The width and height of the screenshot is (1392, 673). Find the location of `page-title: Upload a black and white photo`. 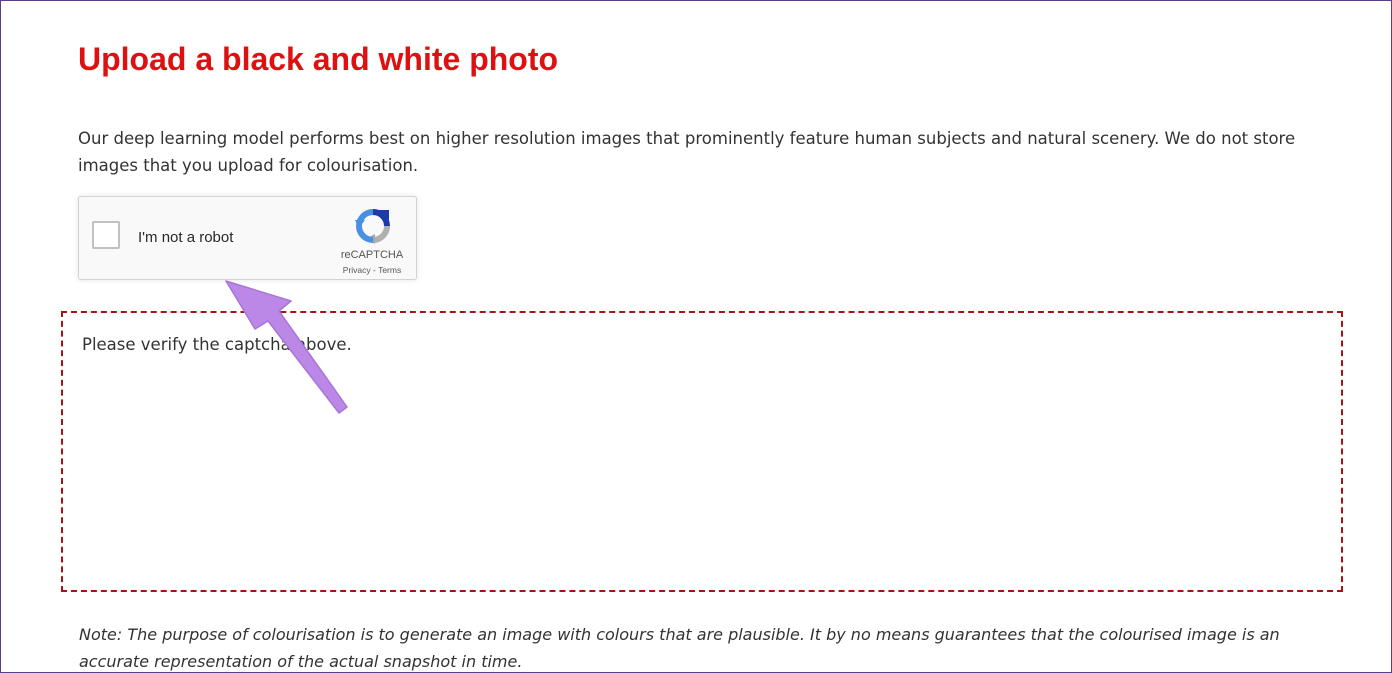

page-title: Upload a black and white photo is located at coordinates (318, 59).